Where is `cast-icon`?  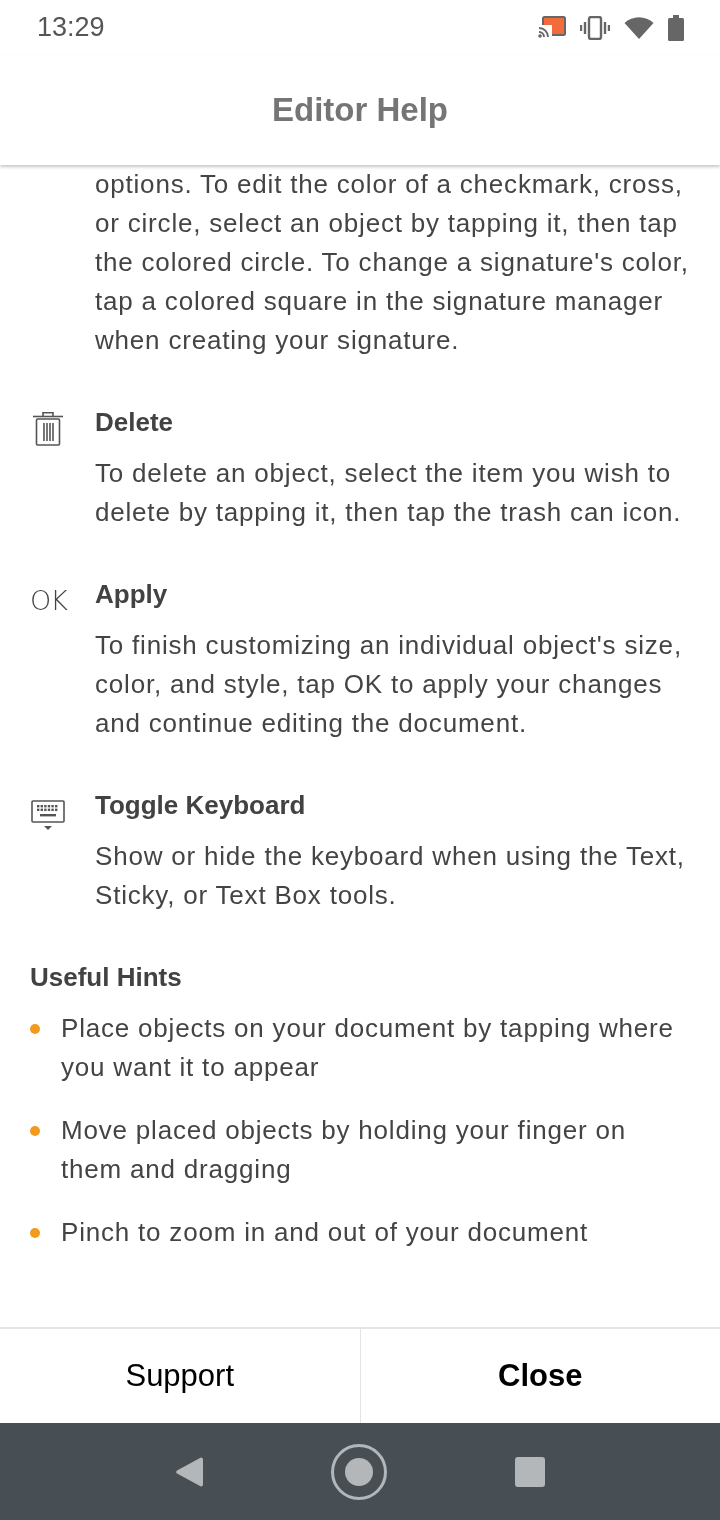 cast-icon is located at coordinates (552, 27).